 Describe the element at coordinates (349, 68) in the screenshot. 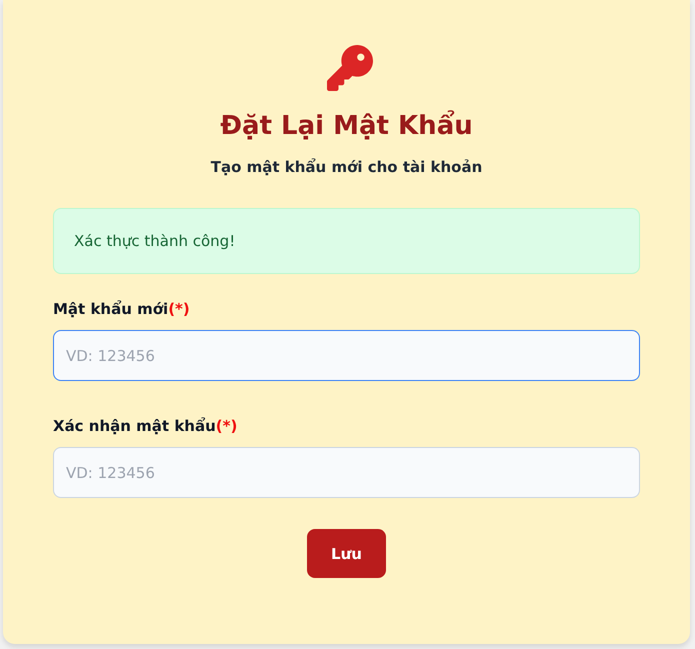

I see `key-icon` at that location.